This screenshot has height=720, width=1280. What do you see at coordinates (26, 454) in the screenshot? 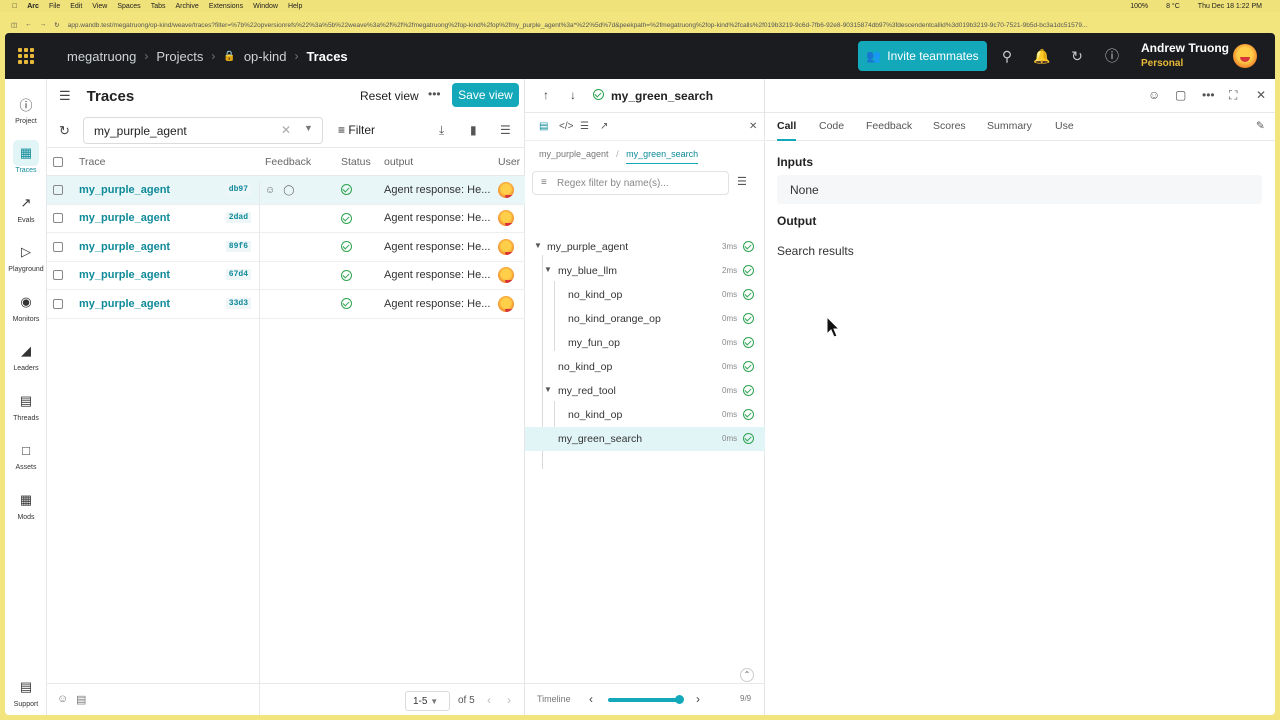
I see `sidebar-item-assets: □ Assets` at bounding box center [26, 454].